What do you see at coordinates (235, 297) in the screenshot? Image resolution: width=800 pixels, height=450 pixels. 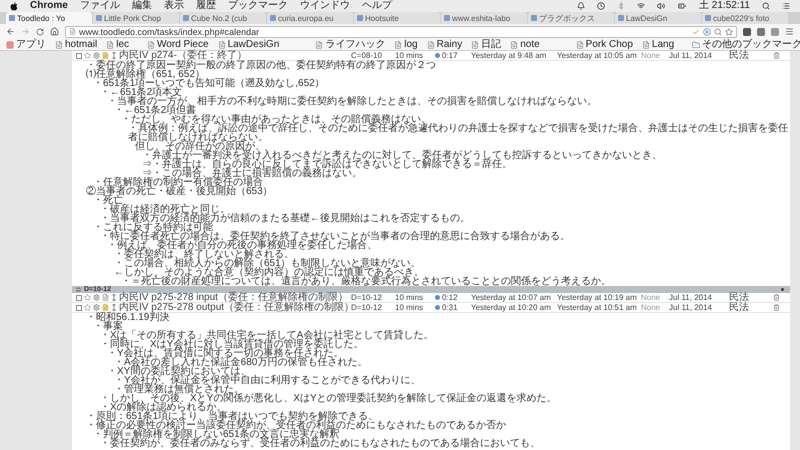 I see `task-title: 内民IV p275-278 input（委任：任意解除権の制限）` at bounding box center [235, 297].